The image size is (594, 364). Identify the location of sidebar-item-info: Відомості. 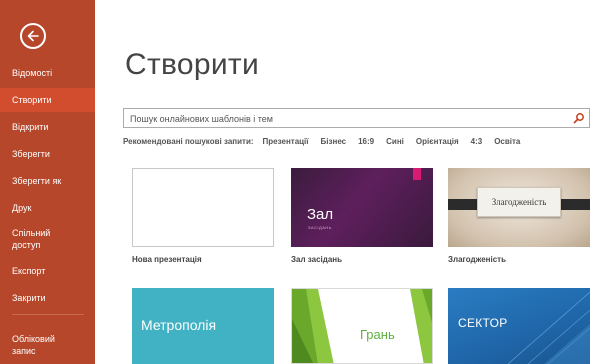
(47, 73).